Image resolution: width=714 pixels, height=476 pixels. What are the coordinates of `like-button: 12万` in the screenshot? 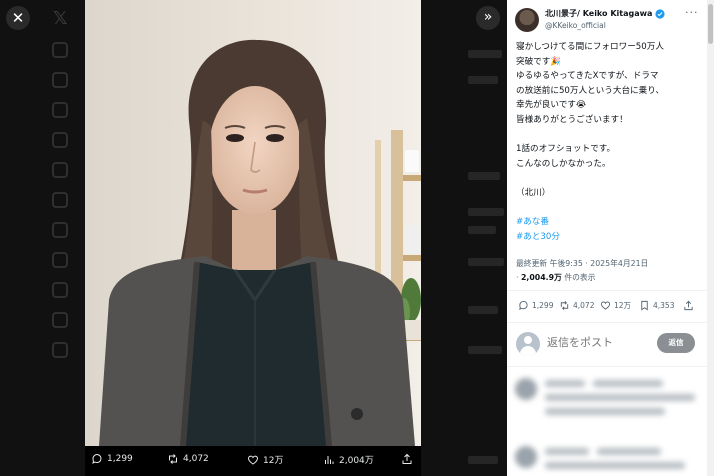 It's located at (615, 305).